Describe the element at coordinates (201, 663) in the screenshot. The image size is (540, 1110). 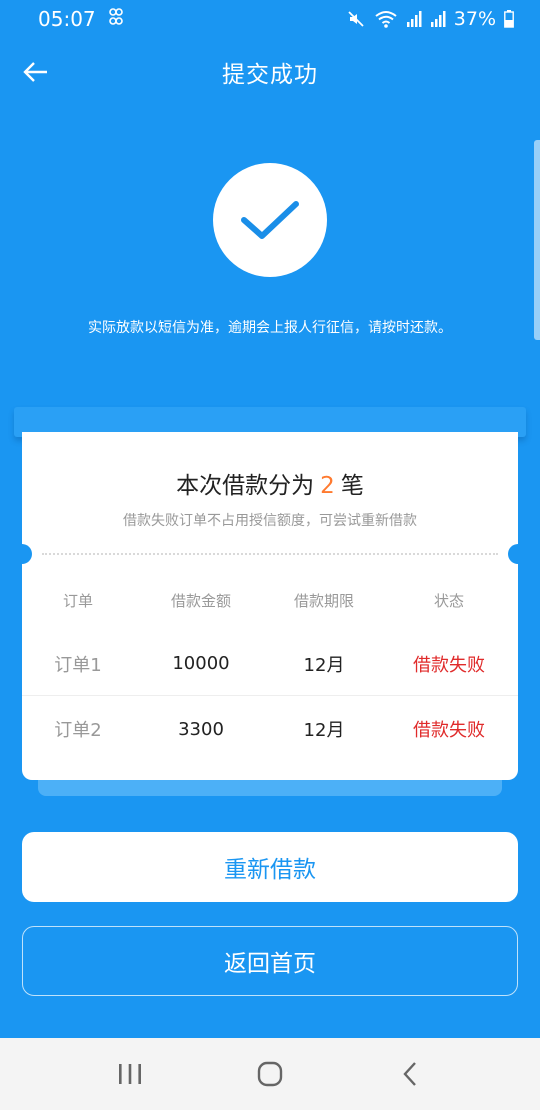
I see `order-amount: 10000` at that location.